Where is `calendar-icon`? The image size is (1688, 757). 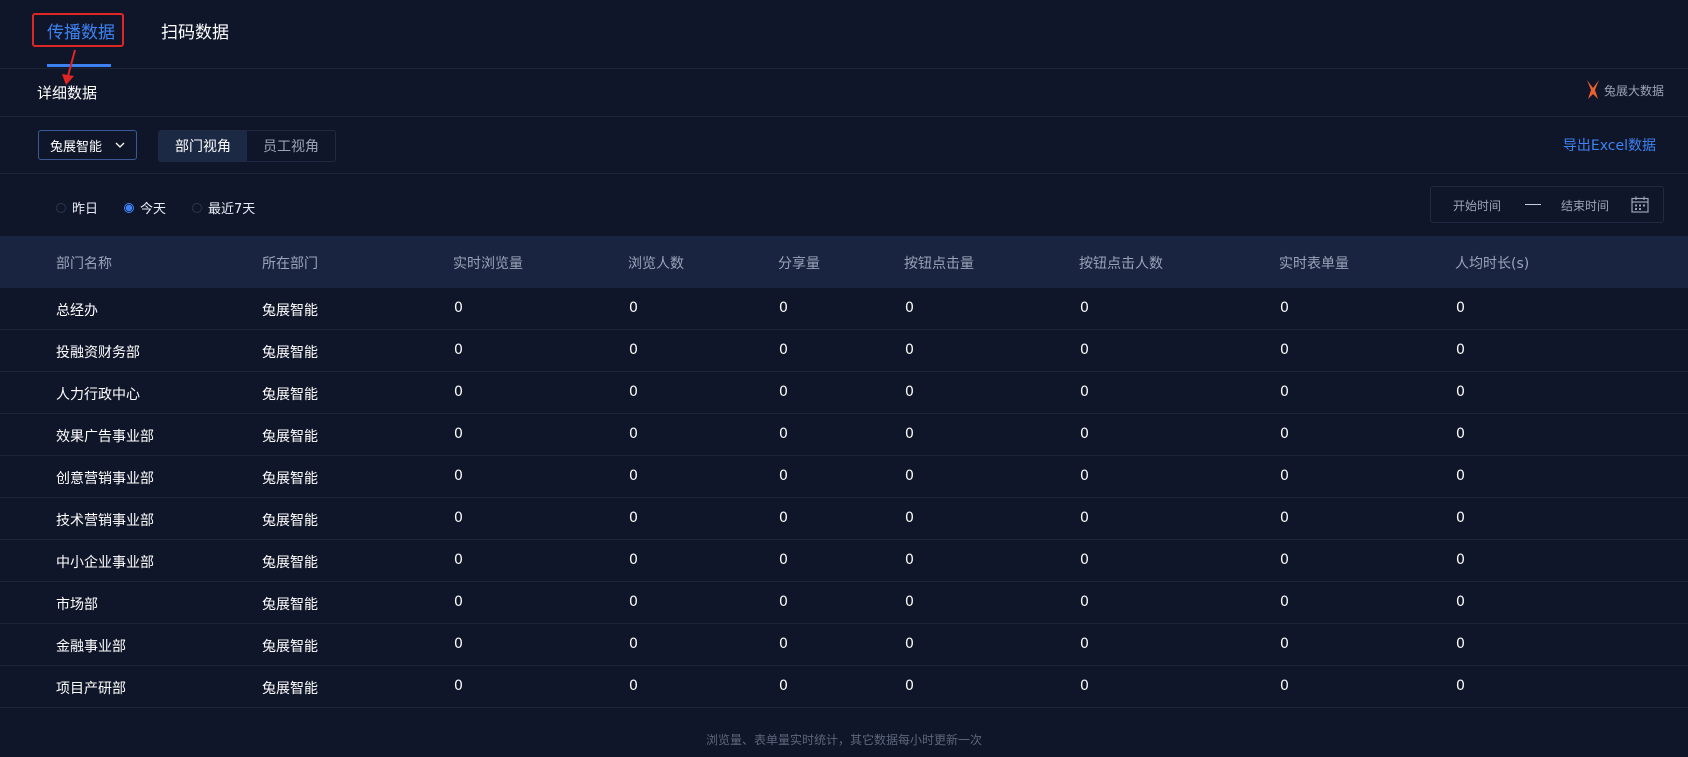
calendar-icon is located at coordinates (1640, 204).